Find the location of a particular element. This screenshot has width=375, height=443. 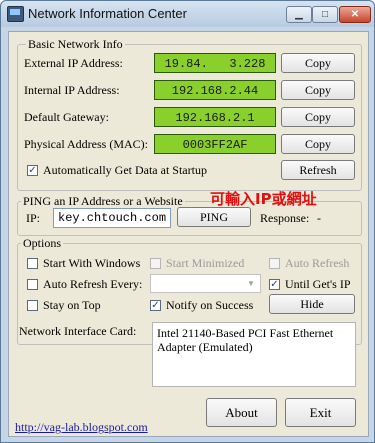

copy-external-ip-button: Copy is located at coordinates (318, 63).